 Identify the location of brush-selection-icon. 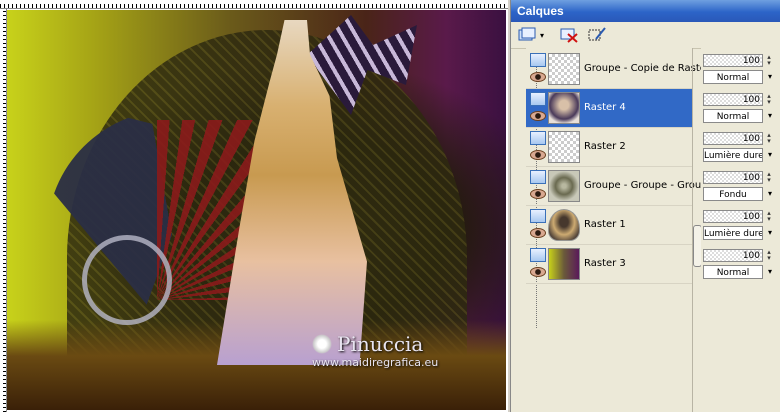
(597, 34).